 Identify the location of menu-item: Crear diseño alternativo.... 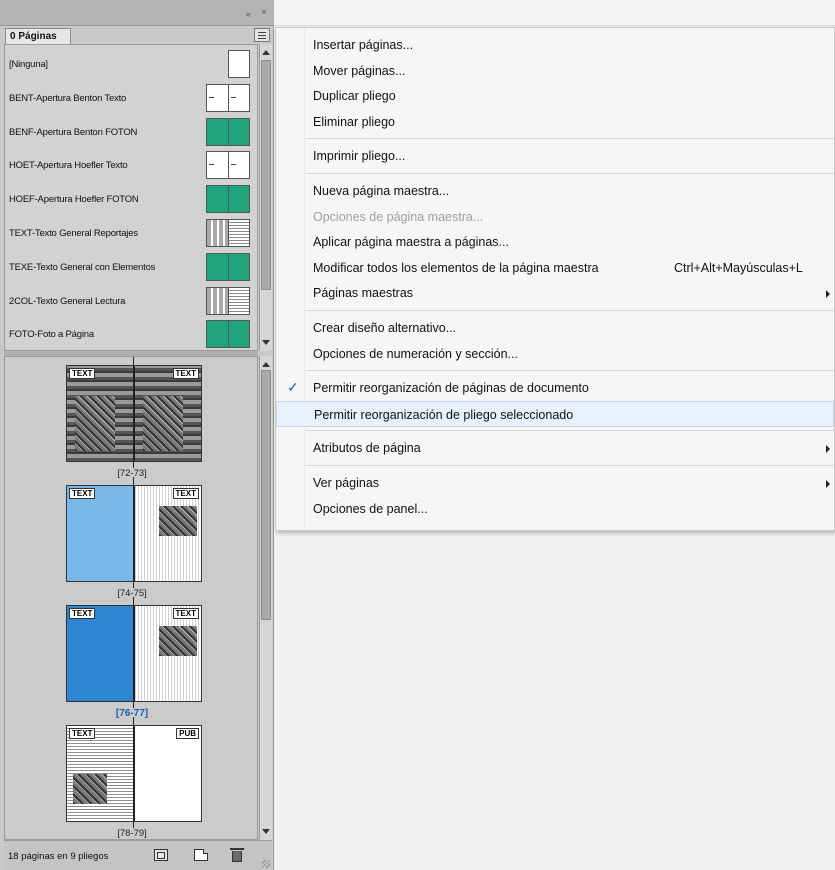
(555, 328).